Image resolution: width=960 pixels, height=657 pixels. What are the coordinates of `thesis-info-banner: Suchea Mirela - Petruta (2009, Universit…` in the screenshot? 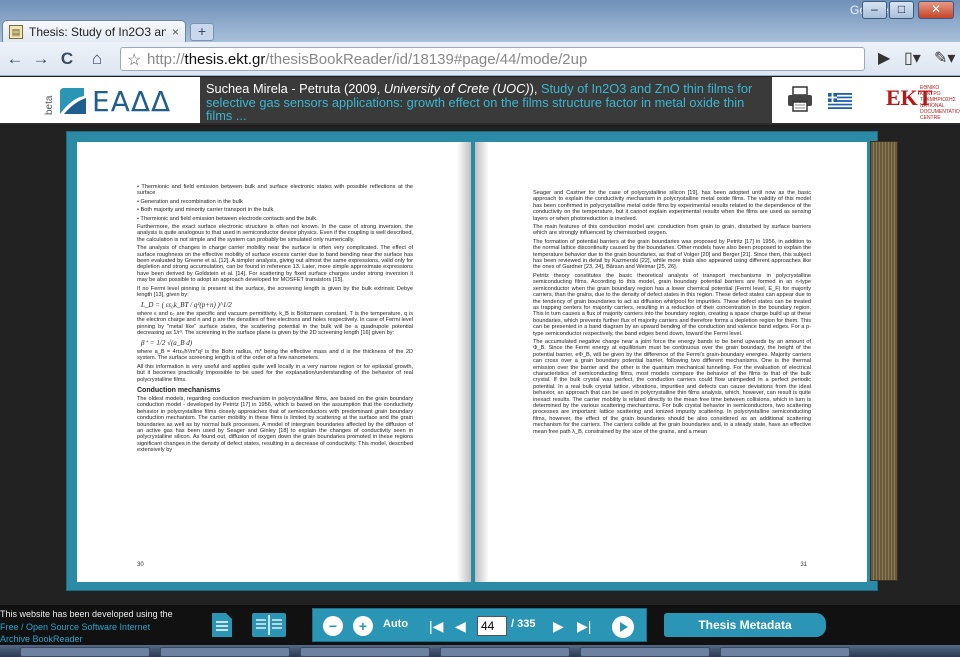 It's located at (486, 100).